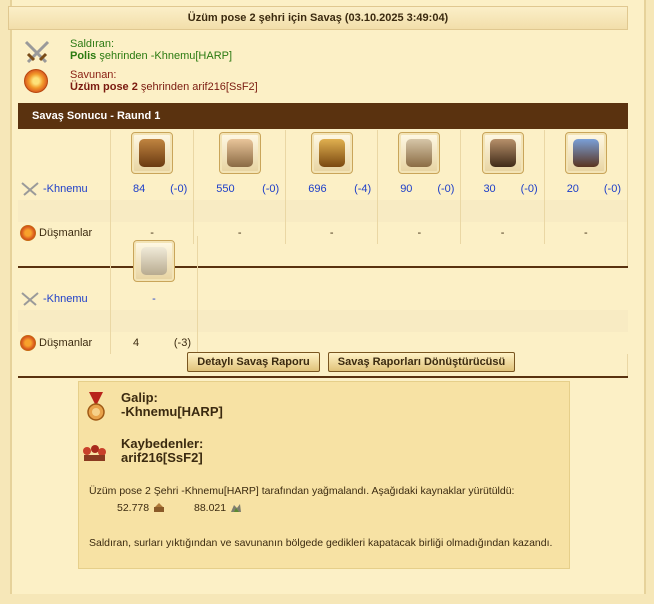  I want to click on unit-count: 20, so click(572, 189).